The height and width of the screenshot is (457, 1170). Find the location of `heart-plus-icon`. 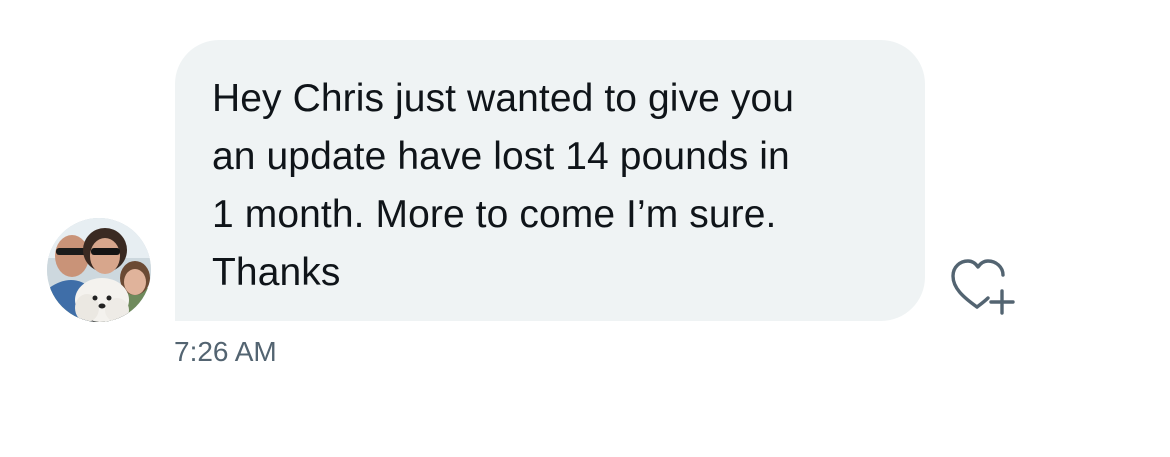

heart-plus-icon is located at coordinates (983, 287).